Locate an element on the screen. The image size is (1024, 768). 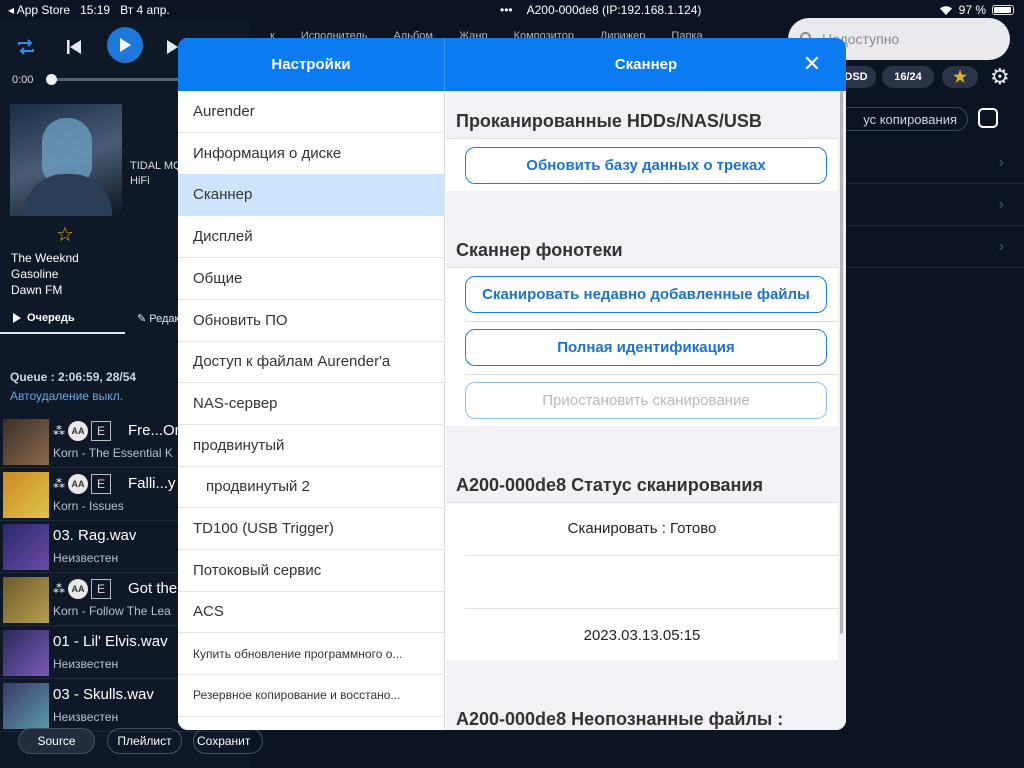
scanned-drives-cell: Обновить базу данных о треках is located at coordinates (642, 164).